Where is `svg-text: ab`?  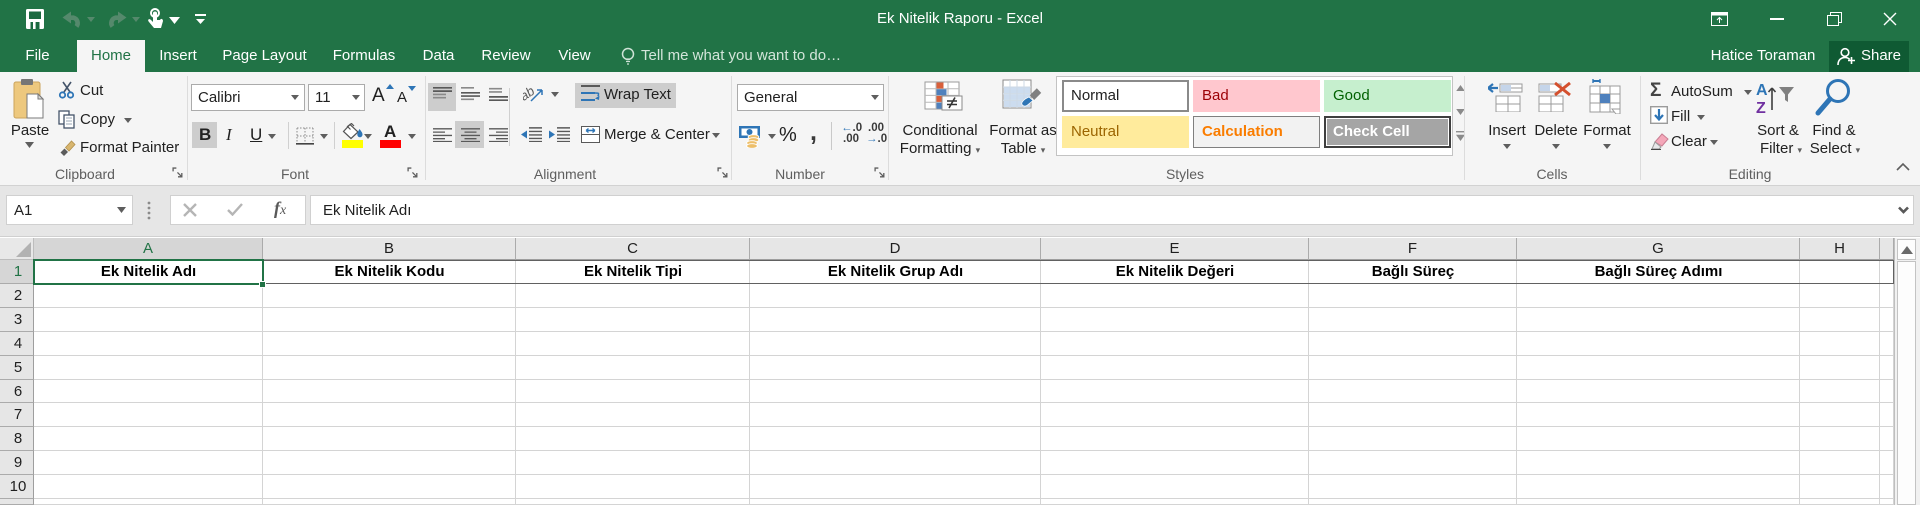
svg-text: ab is located at coordinates (530, 94).